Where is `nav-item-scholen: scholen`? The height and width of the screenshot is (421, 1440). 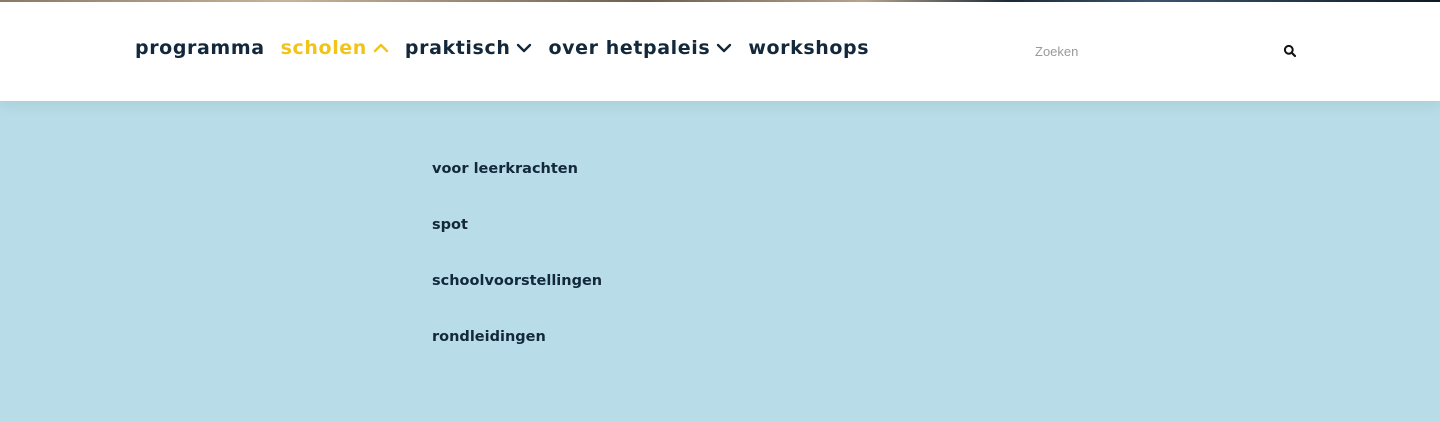
nav-item-scholen: scholen is located at coordinates (335, 48).